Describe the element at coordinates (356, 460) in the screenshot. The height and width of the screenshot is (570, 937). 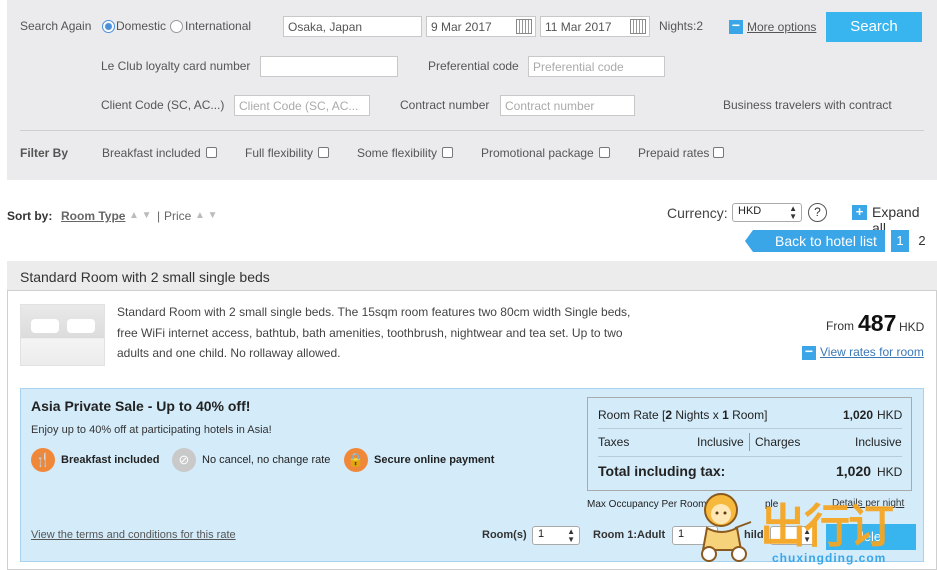
I see `lock-icon: 🔒` at that location.